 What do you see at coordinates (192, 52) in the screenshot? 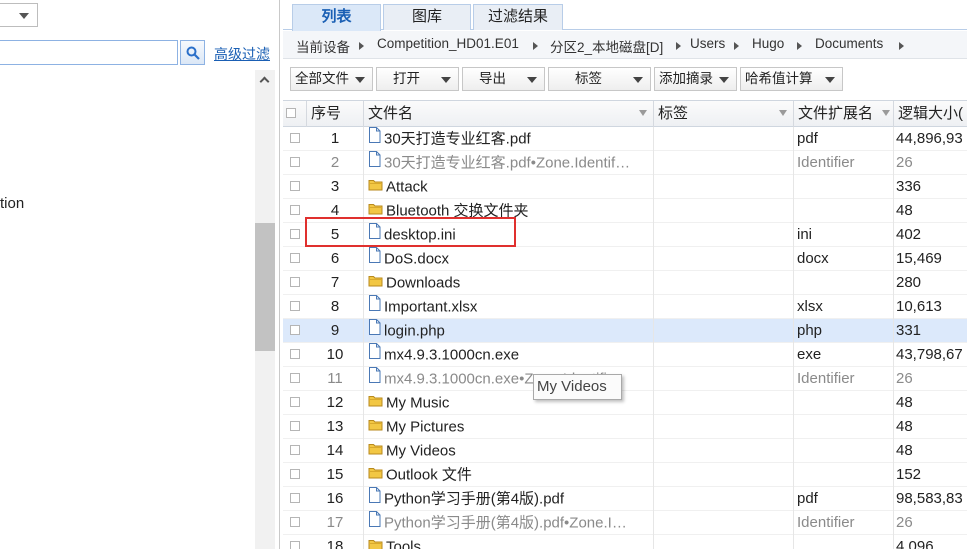
I see `left-search-button` at bounding box center [192, 52].